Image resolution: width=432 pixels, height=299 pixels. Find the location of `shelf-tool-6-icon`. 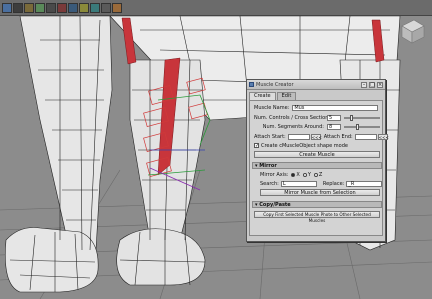

shelf-tool-6-icon is located at coordinates (62, 7).